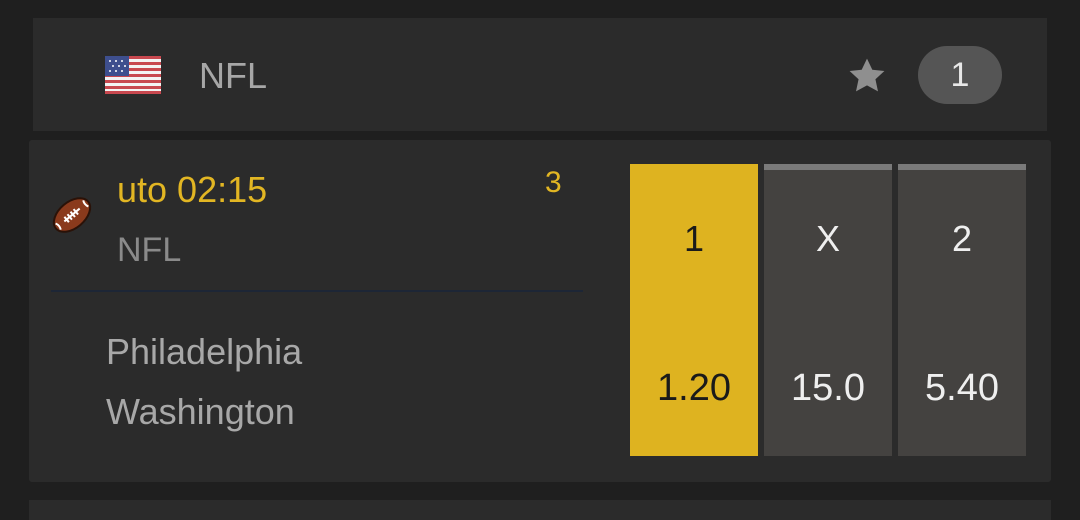 Image resolution: width=1080 pixels, height=520 pixels. What do you see at coordinates (828, 388) in the screenshot?
I see `odds-price: 15.0` at bounding box center [828, 388].